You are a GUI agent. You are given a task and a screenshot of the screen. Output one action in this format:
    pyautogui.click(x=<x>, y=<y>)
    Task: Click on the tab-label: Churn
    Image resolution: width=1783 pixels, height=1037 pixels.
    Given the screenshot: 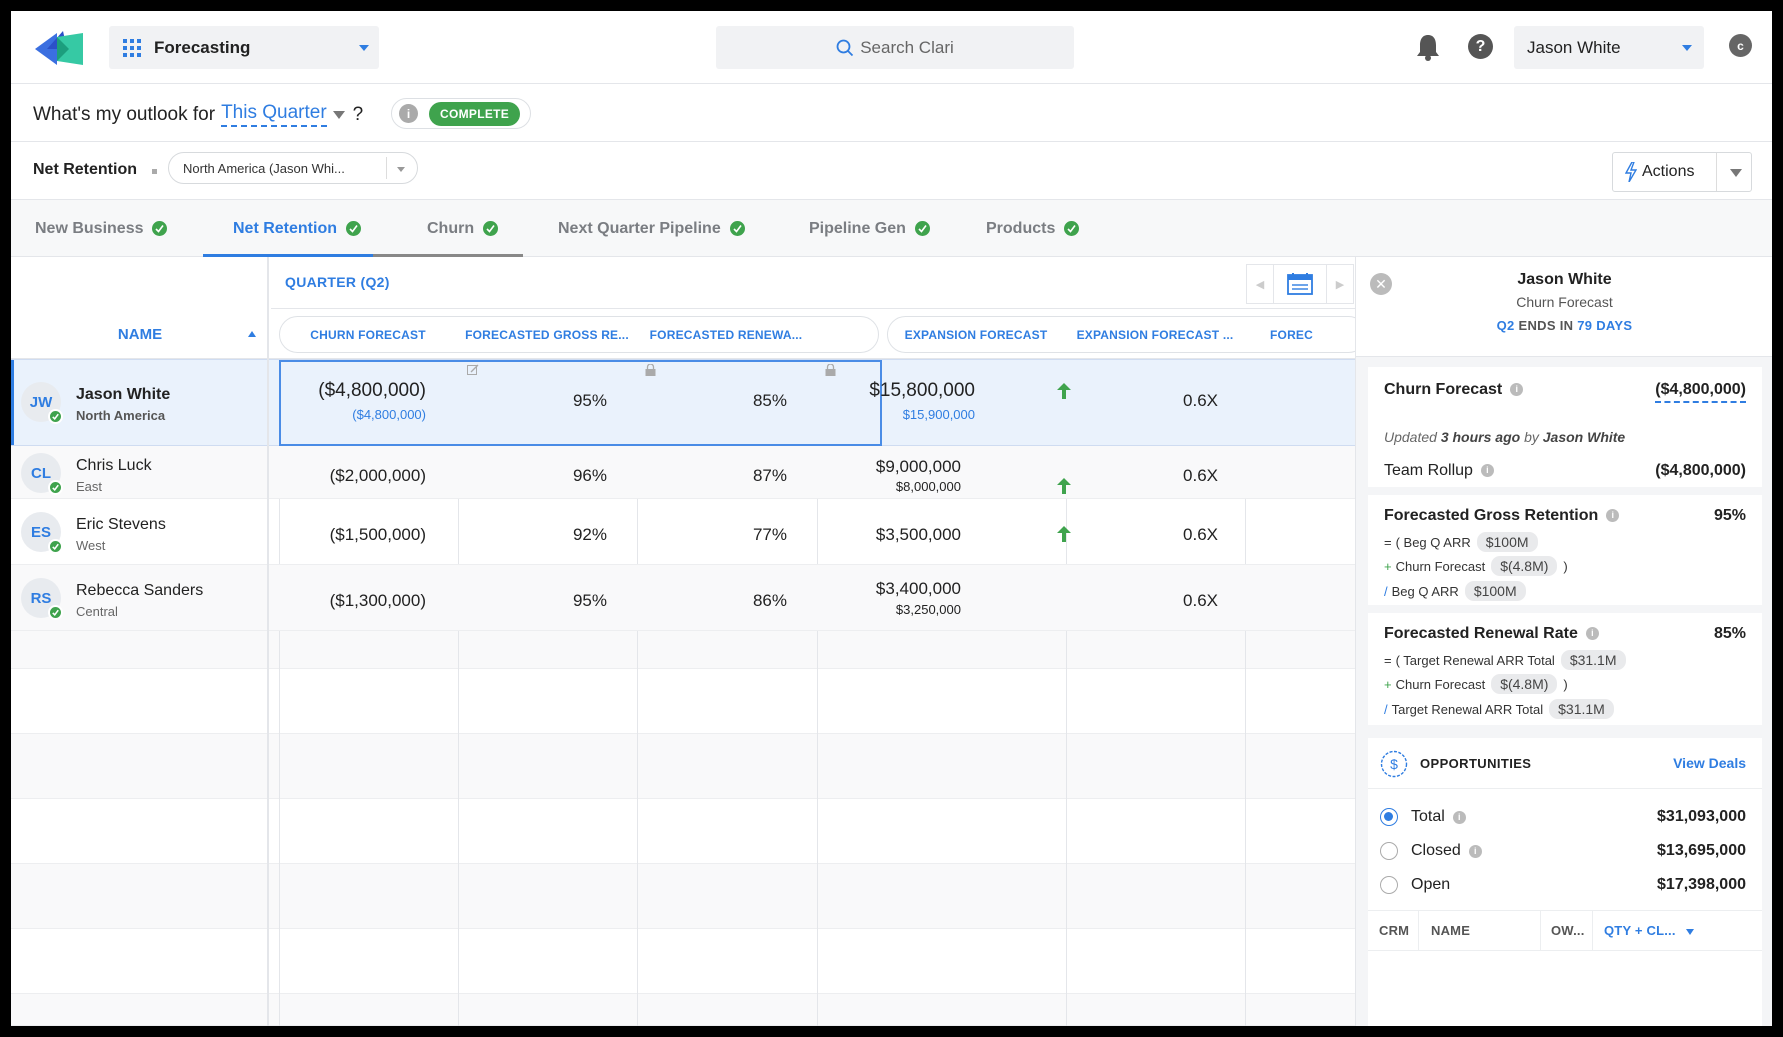 What is the action you would take?
    pyautogui.click(x=451, y=228)
    